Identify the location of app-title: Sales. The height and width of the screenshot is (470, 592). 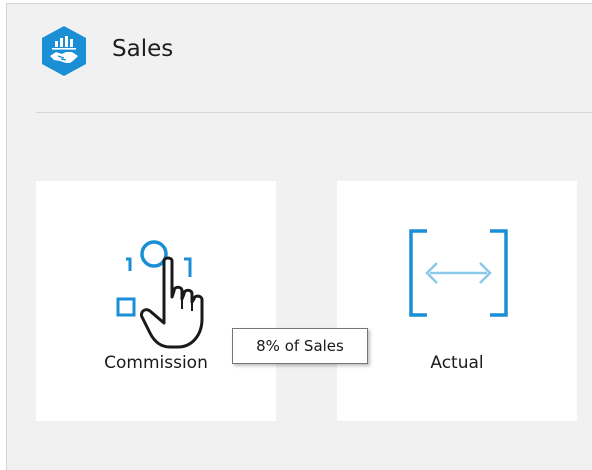
(143, 49).